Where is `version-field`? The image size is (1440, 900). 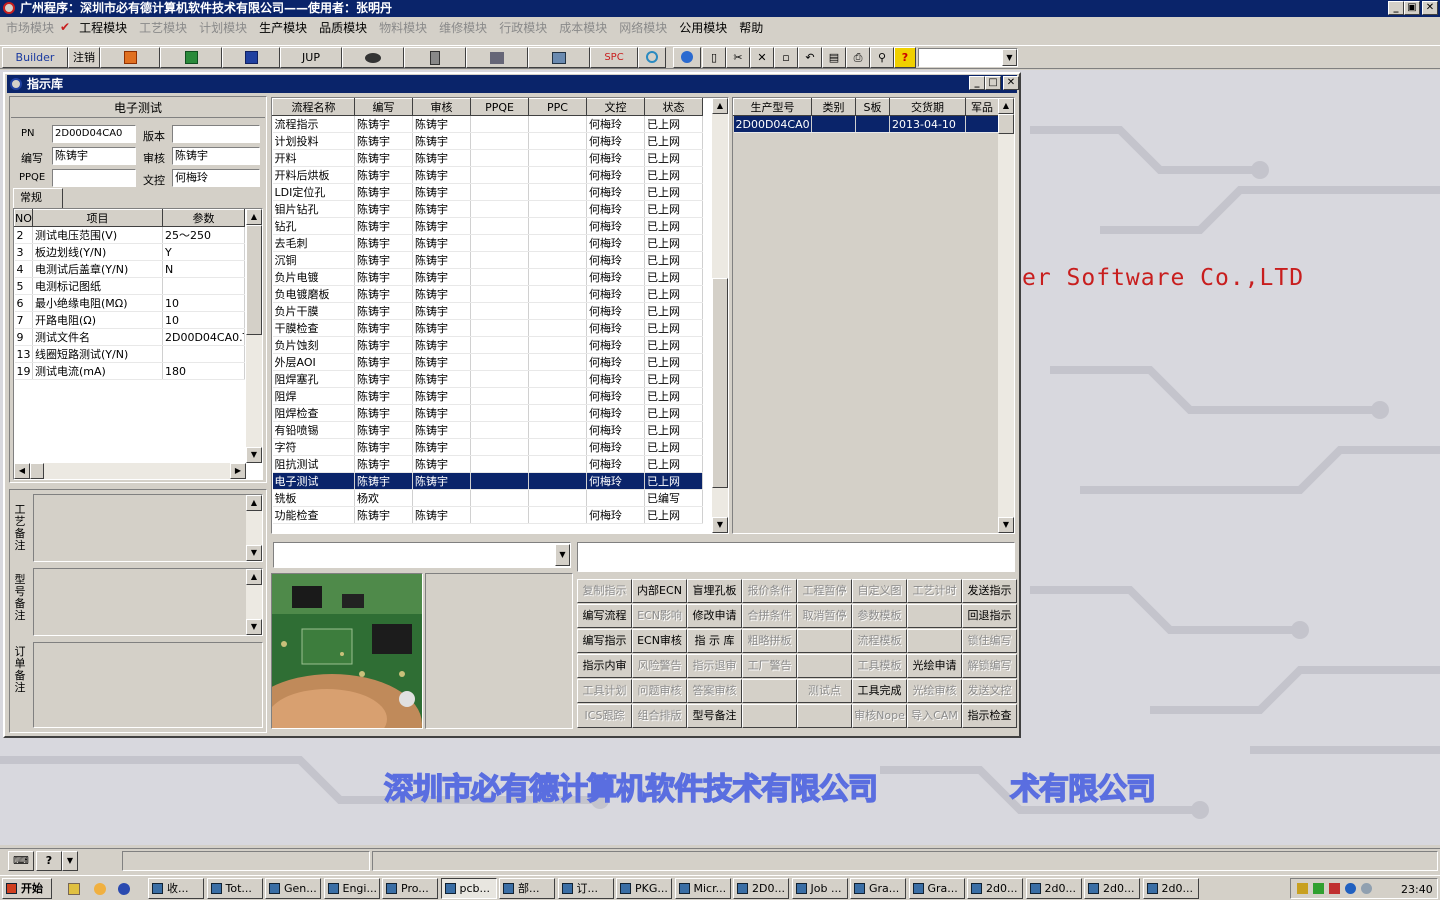 version-field is located at coordinates (216, 134).